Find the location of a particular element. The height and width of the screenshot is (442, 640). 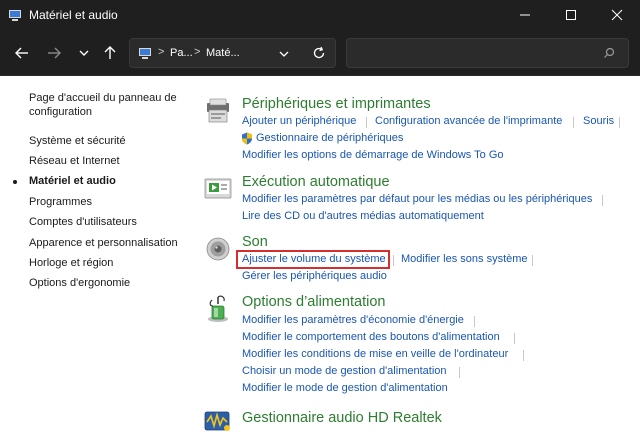

control-panel-icon is located at coordinates (15, 15).